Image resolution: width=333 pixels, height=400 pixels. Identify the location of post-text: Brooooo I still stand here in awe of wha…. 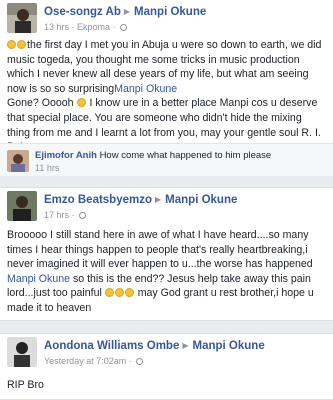
(160, 250).